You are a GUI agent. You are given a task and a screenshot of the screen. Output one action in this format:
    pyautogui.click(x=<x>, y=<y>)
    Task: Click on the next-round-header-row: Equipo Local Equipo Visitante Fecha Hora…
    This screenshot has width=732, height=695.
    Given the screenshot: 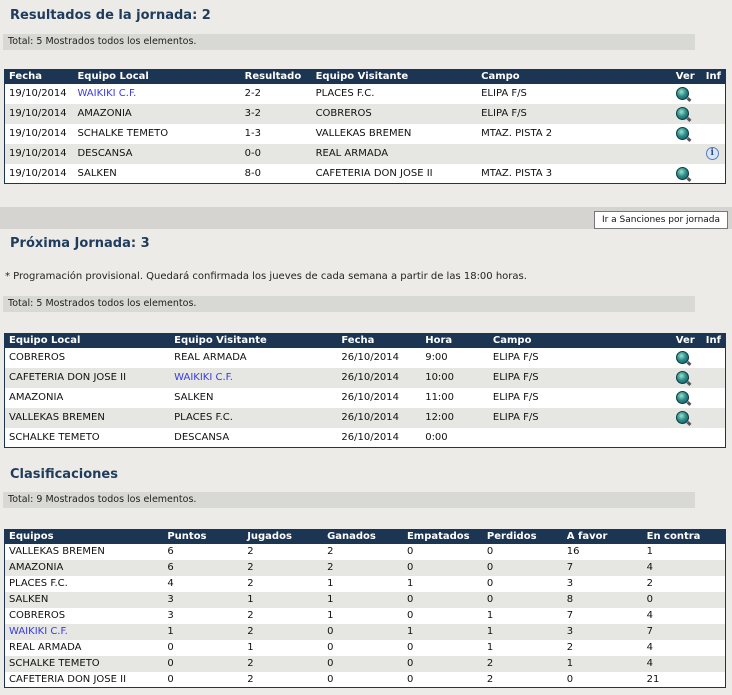 What is the action you would take?
    pyautogui.click(x=365, y=340)
    